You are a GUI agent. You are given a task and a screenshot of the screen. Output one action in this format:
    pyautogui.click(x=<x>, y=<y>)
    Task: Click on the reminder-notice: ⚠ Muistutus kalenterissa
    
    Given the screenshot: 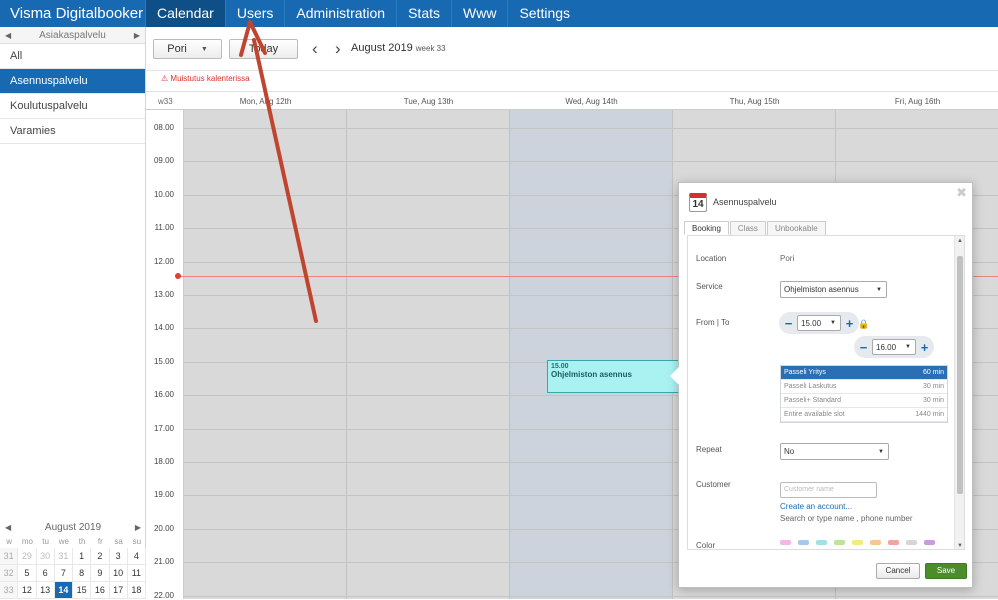 What is the action you would take?
    pyautogui.click(x=205, y=78)
    